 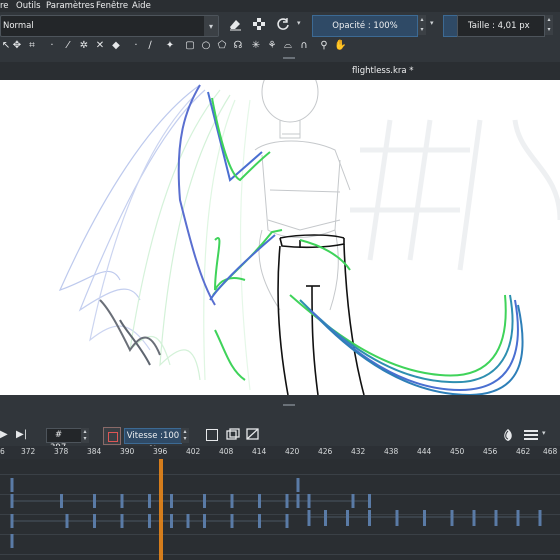 I want to click on hamburger-icon, so click(x=531, y=435).